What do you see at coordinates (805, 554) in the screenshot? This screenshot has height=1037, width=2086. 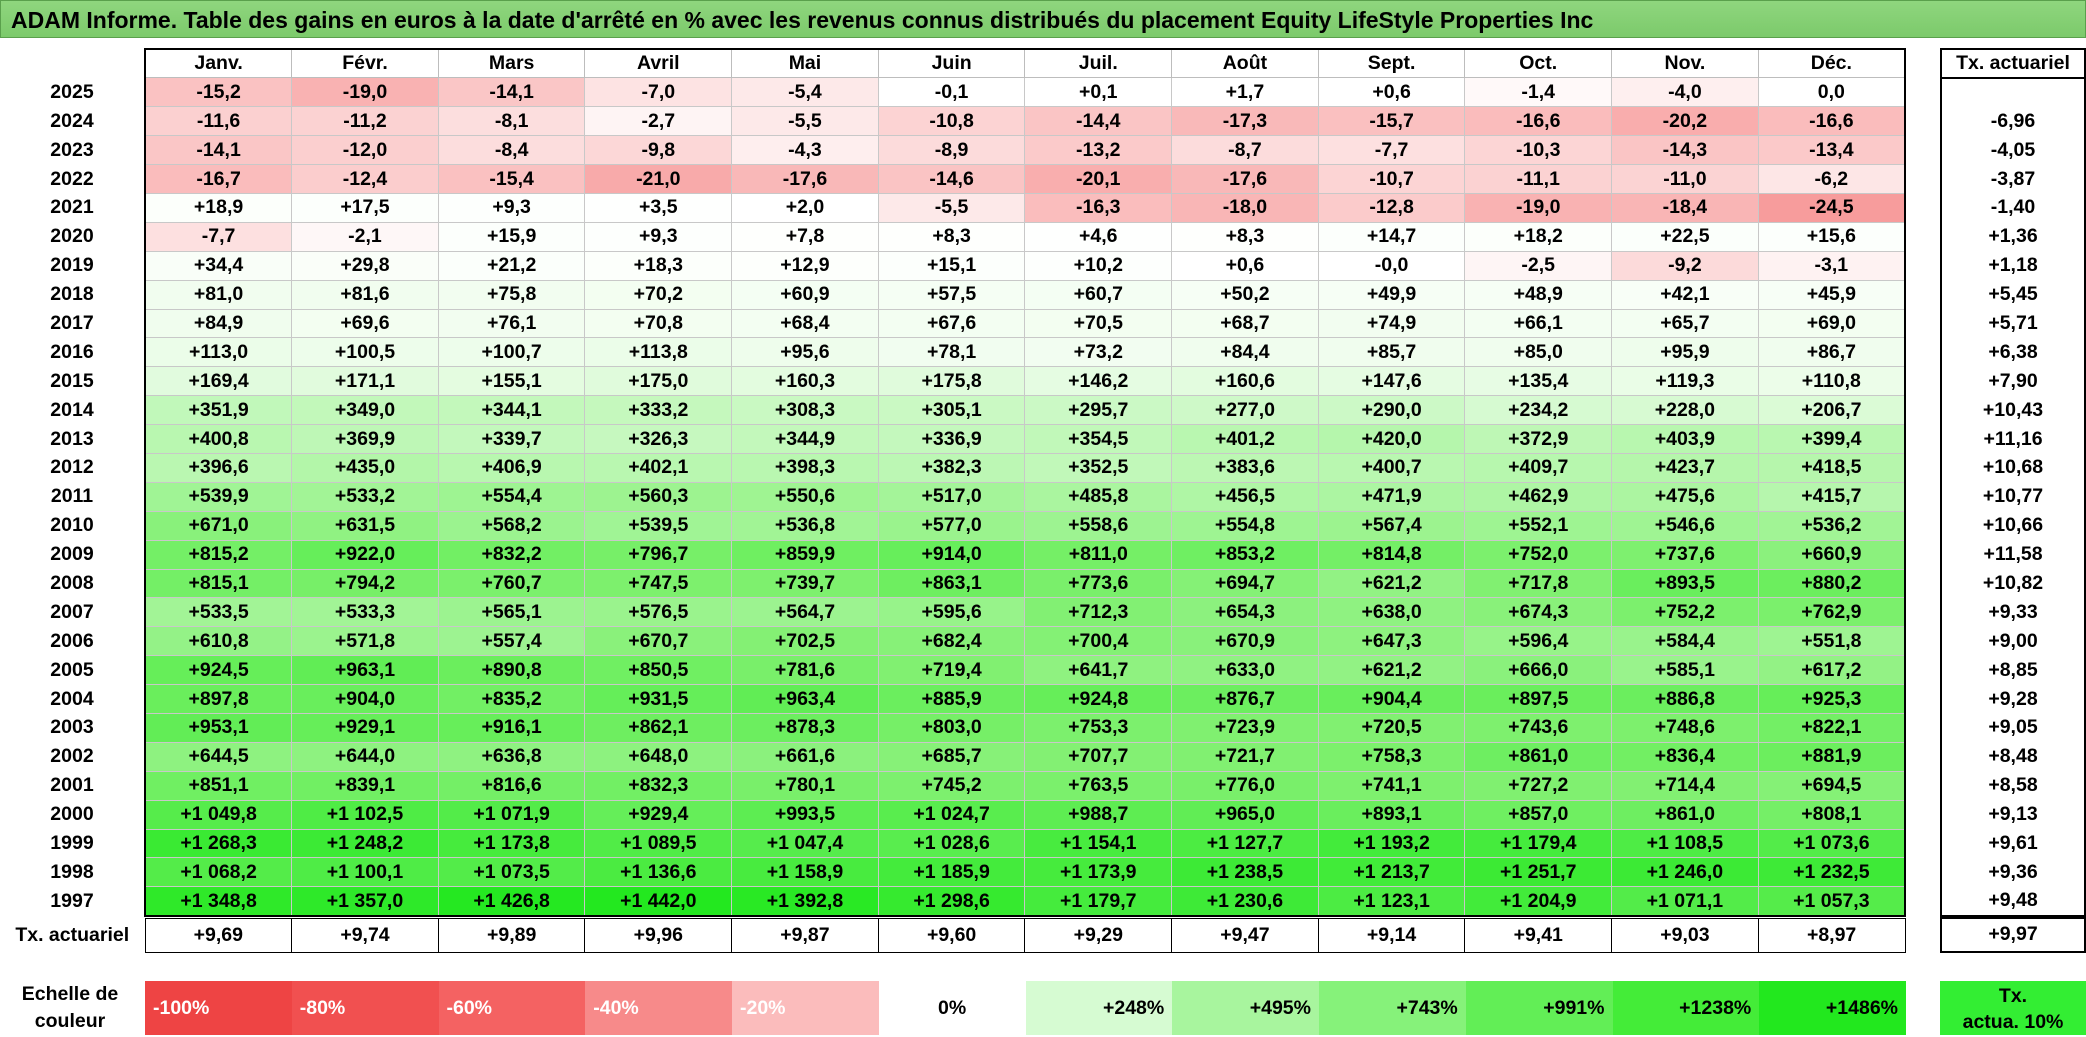 I see `gain-cell: +859,9` at bounding box center [805, 554].